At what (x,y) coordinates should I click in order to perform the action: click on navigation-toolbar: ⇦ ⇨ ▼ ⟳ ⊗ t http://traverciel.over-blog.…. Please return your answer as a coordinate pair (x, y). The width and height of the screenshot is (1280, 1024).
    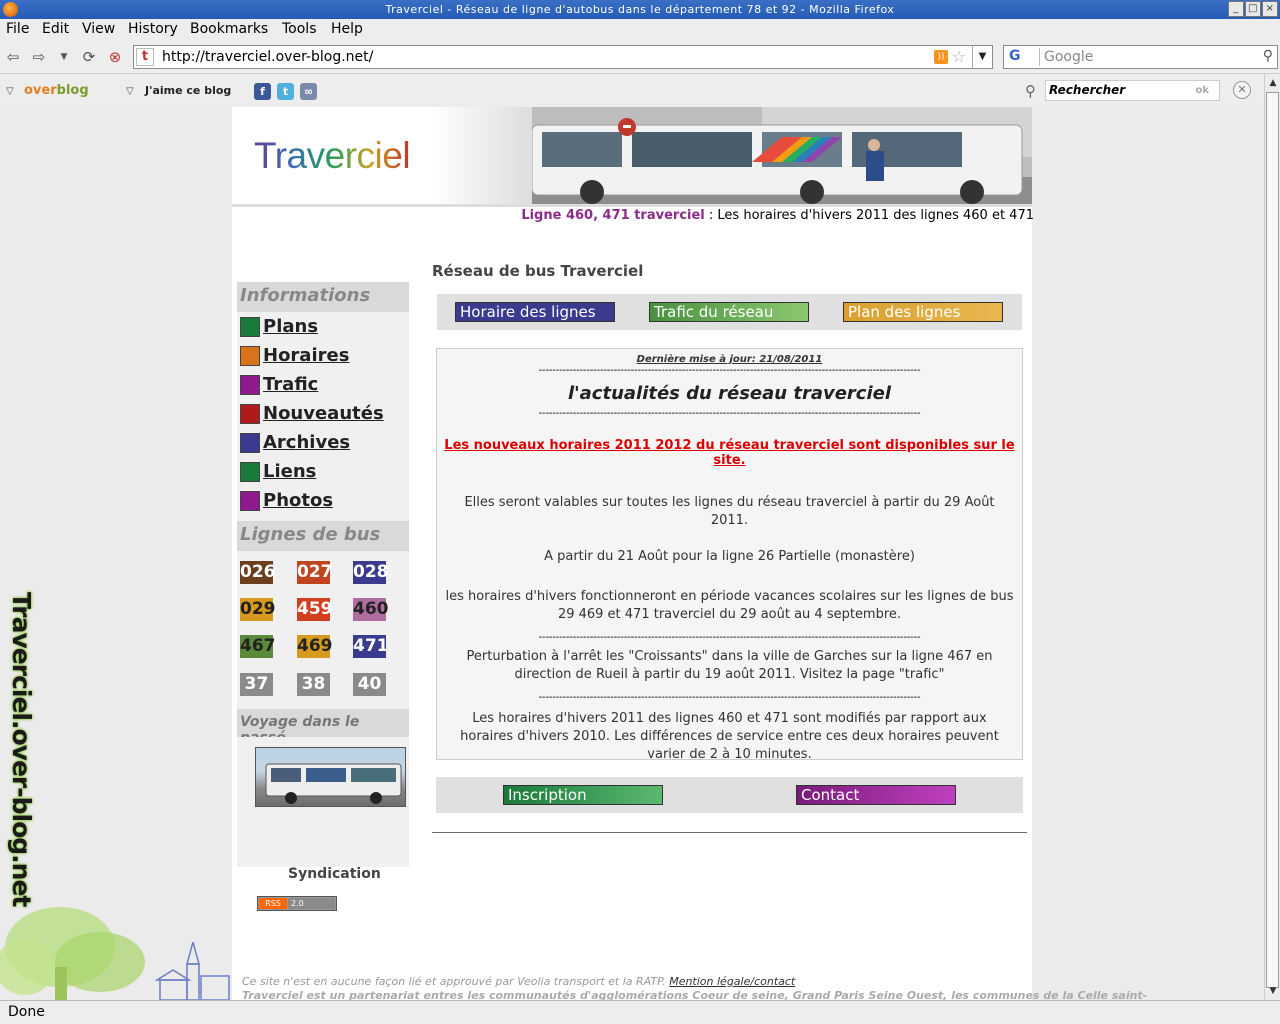
    Looking at the image, I should click on (640, 57).